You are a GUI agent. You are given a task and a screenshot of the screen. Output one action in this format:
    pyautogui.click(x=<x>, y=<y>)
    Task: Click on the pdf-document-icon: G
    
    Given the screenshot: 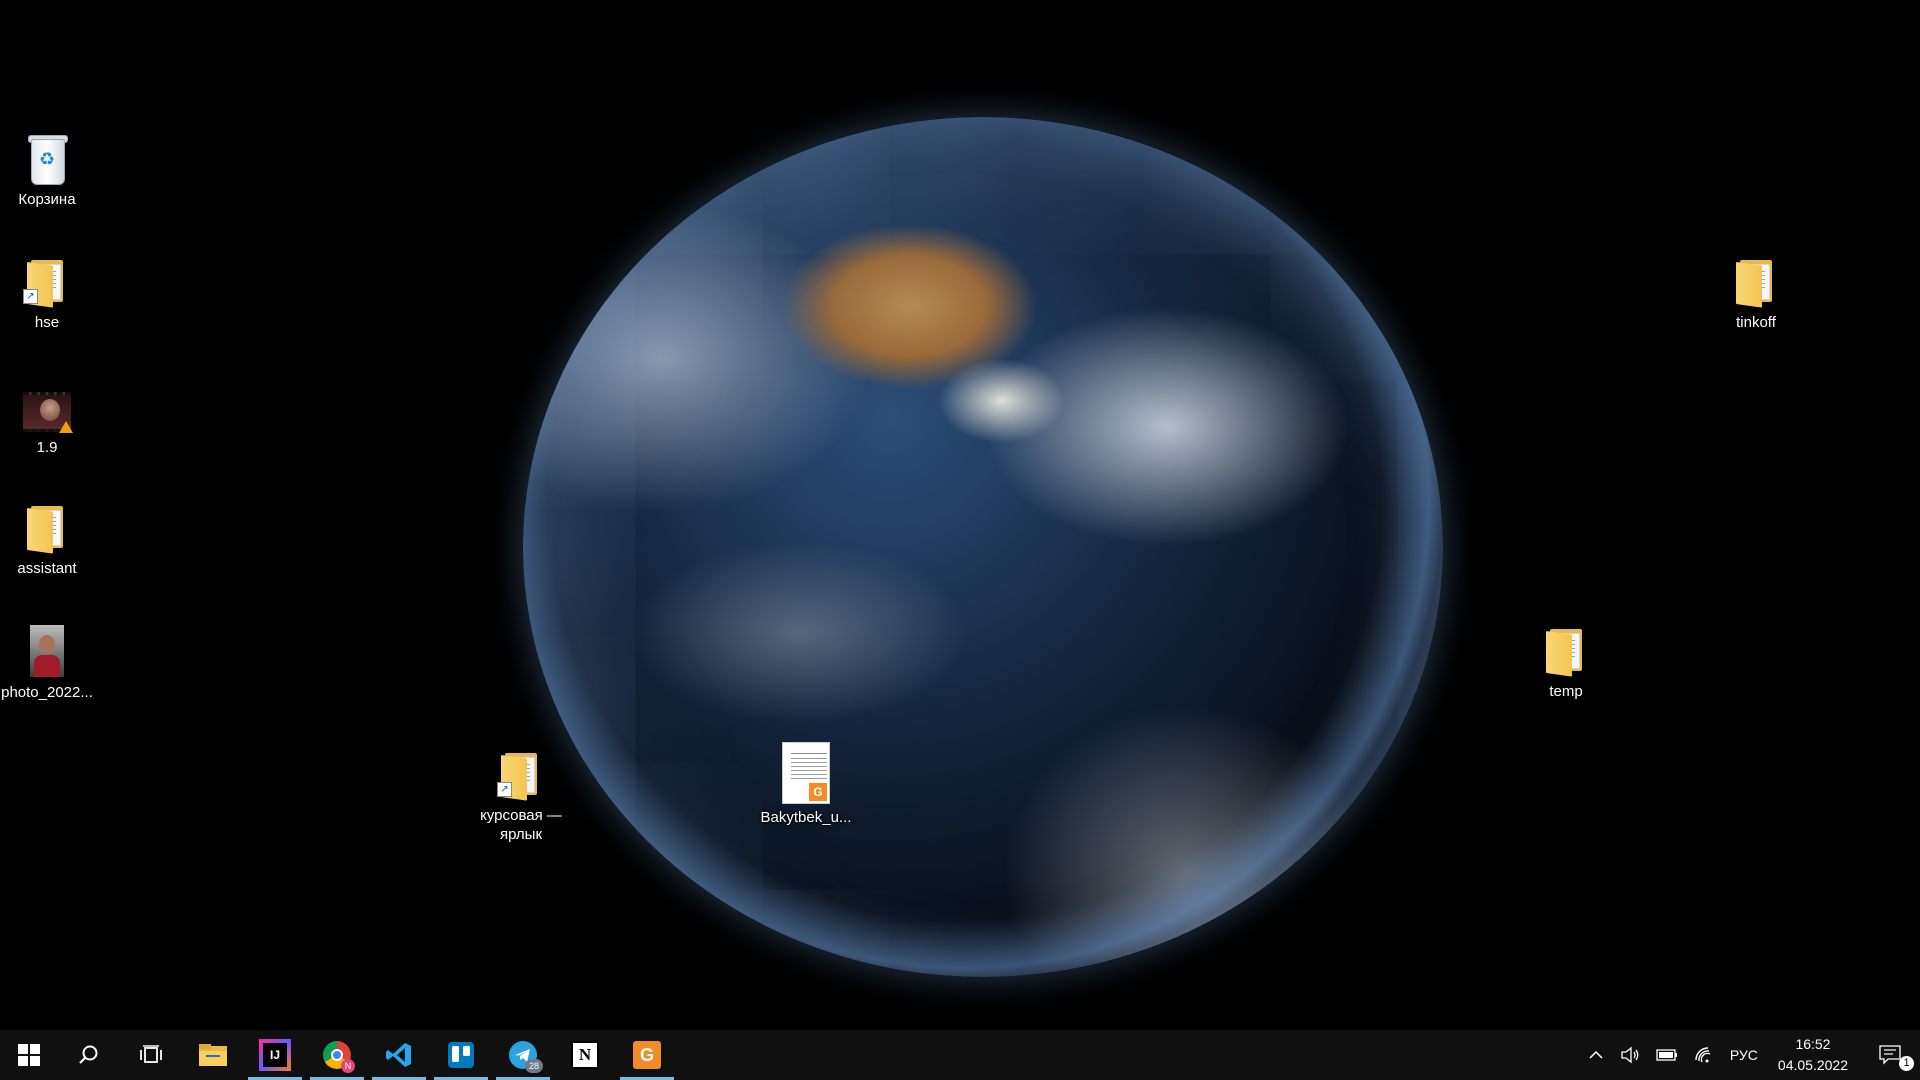 What is the action you would take?
    pyautogui.click(x=806, y=773)
    